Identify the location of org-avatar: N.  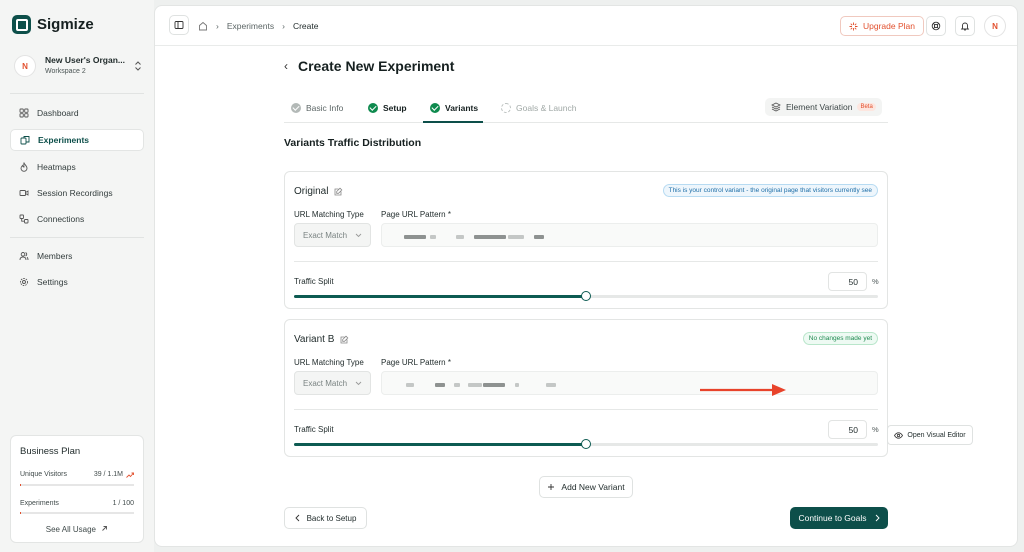
(25, 66).